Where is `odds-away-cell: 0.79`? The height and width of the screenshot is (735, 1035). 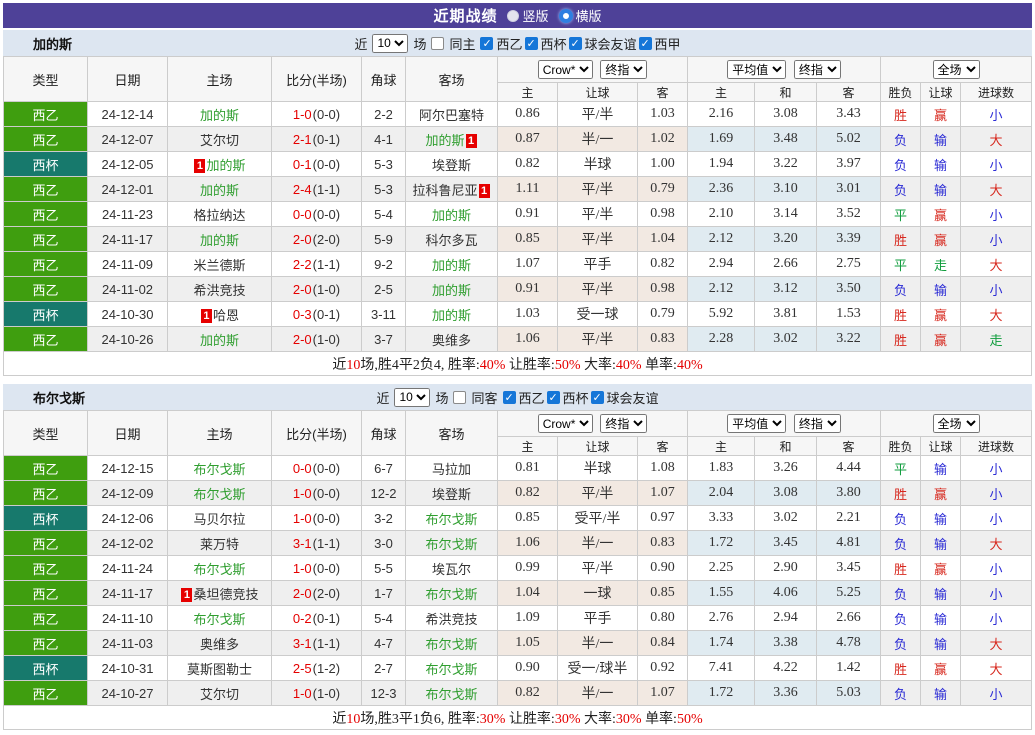
odds-away-cell: 0.79 is located at coordinates (662, 314).